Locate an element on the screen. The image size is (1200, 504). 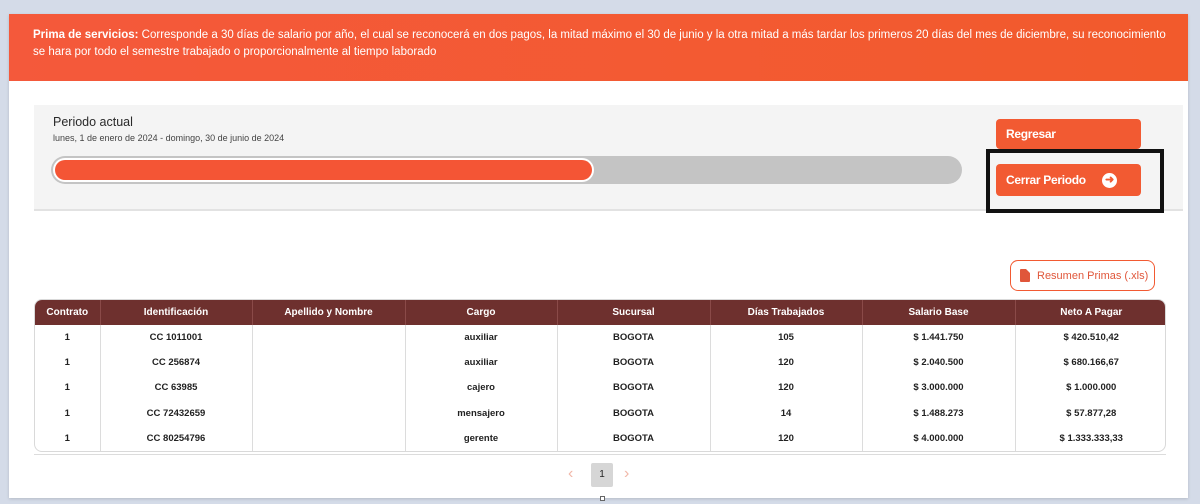
pagination: ‹ 1 › is located at coordinates (604, 475).